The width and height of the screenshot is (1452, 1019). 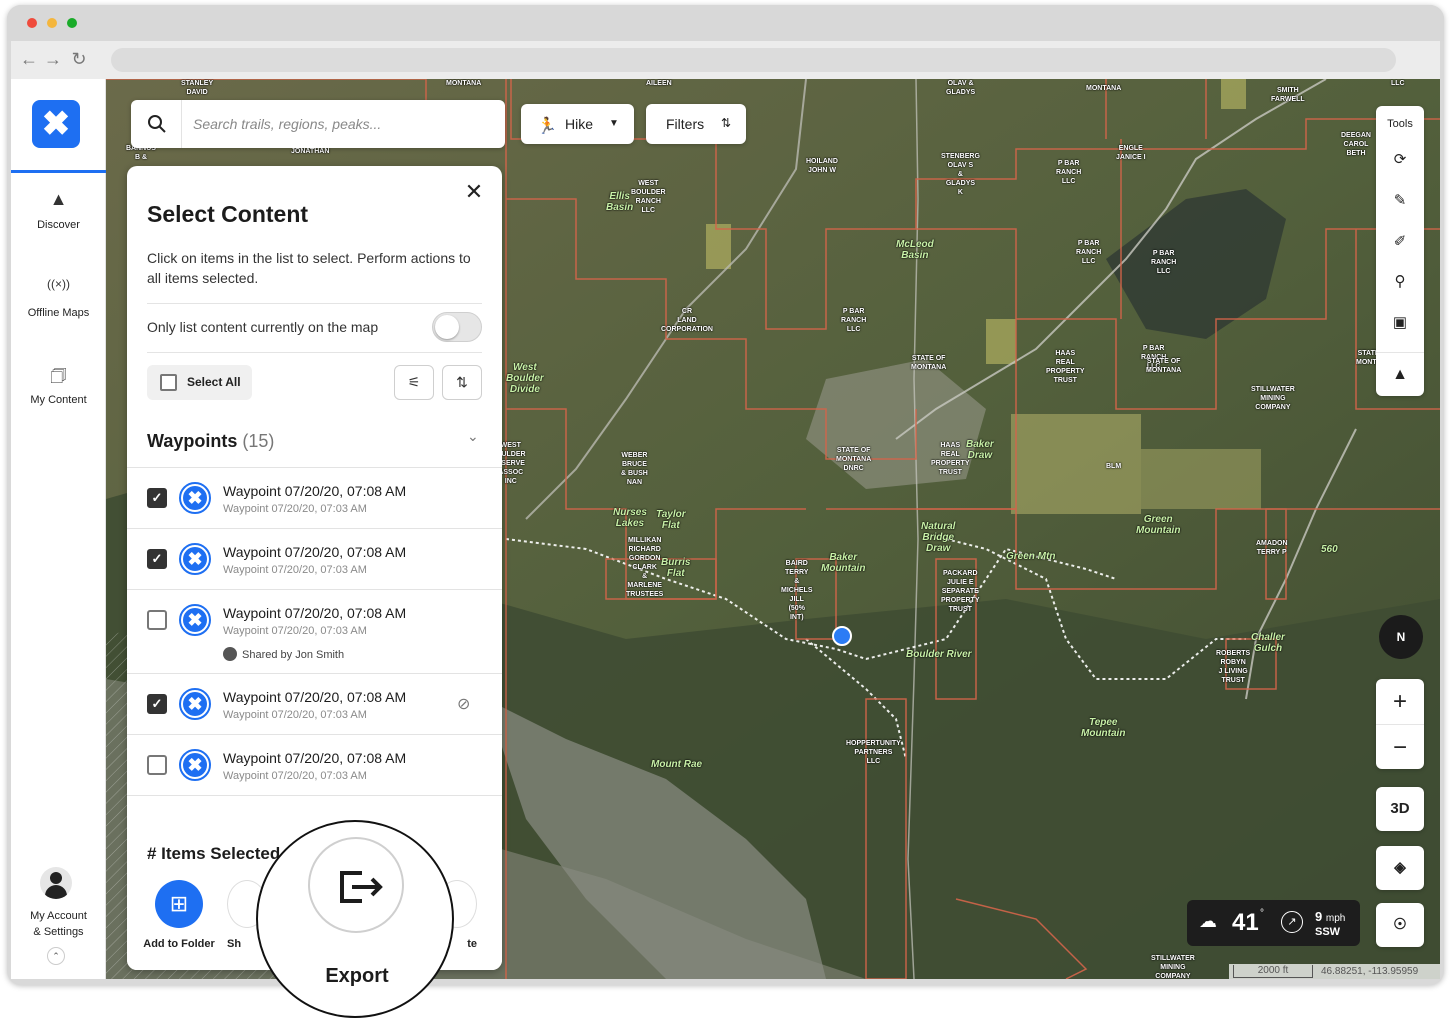 I want to click on only-on-map-label: Only list content currently on the map, so click(x=263, y=327).